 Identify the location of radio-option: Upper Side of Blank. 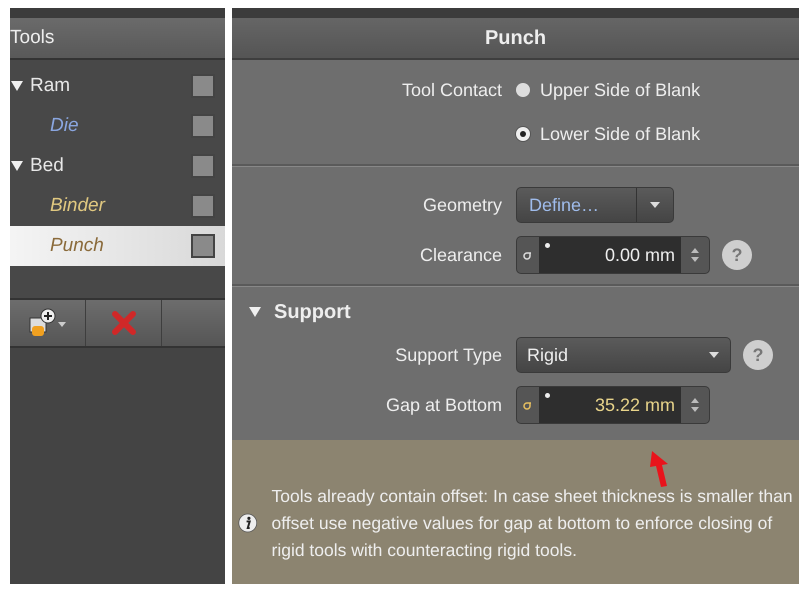
(608, 90).